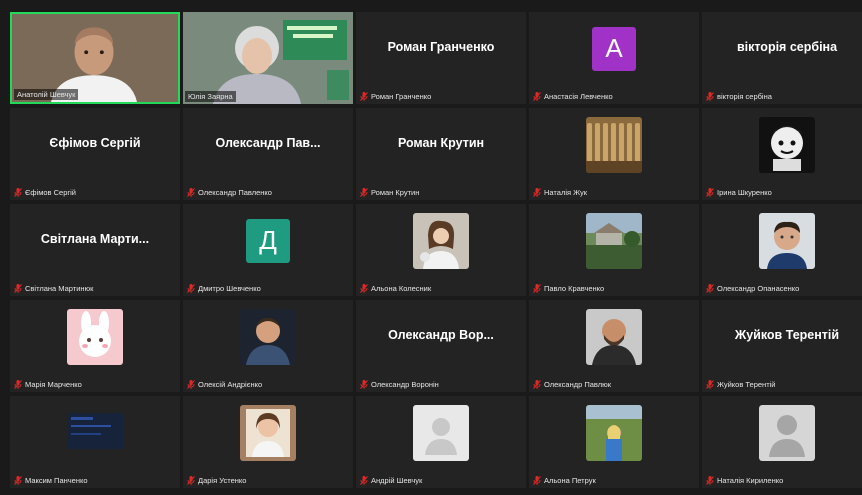 This screenshot has height=495, width=862. Describe the element at coordinates (782, 58) in the screenshot. I see `participant-tile: вікторія сербіна вікторія сербіна` at that location.